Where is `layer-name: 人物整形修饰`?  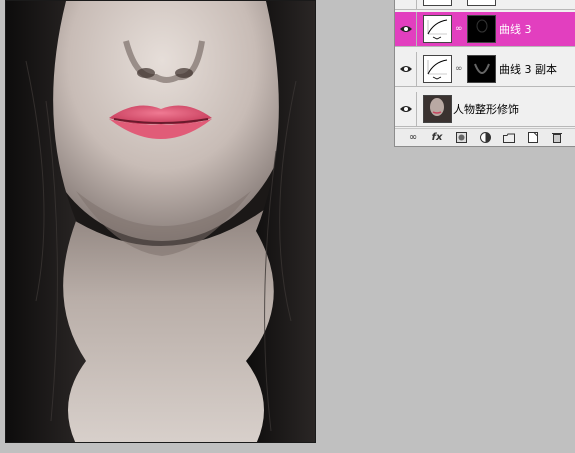
layer-name: 人物整形修饰 is located at coordinates (486, 109).